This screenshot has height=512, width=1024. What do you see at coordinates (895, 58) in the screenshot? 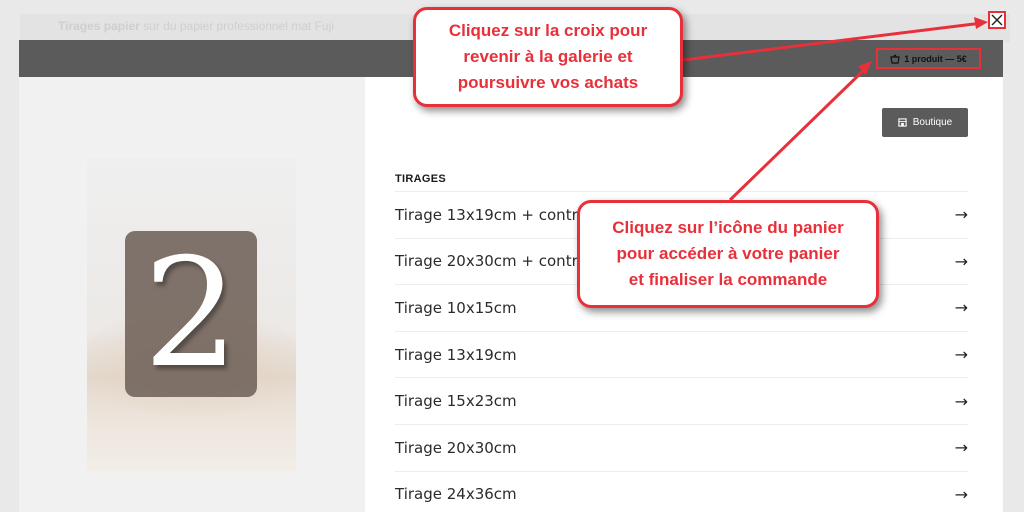
I see `basket-icon` at bounding box center [895, 58].